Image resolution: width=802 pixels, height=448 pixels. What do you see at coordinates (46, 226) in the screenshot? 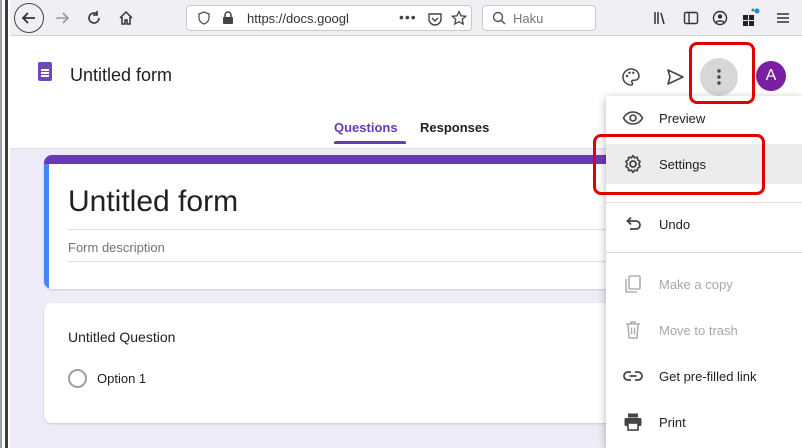
I see `focus-indicator` at bounding box center [46, 226].